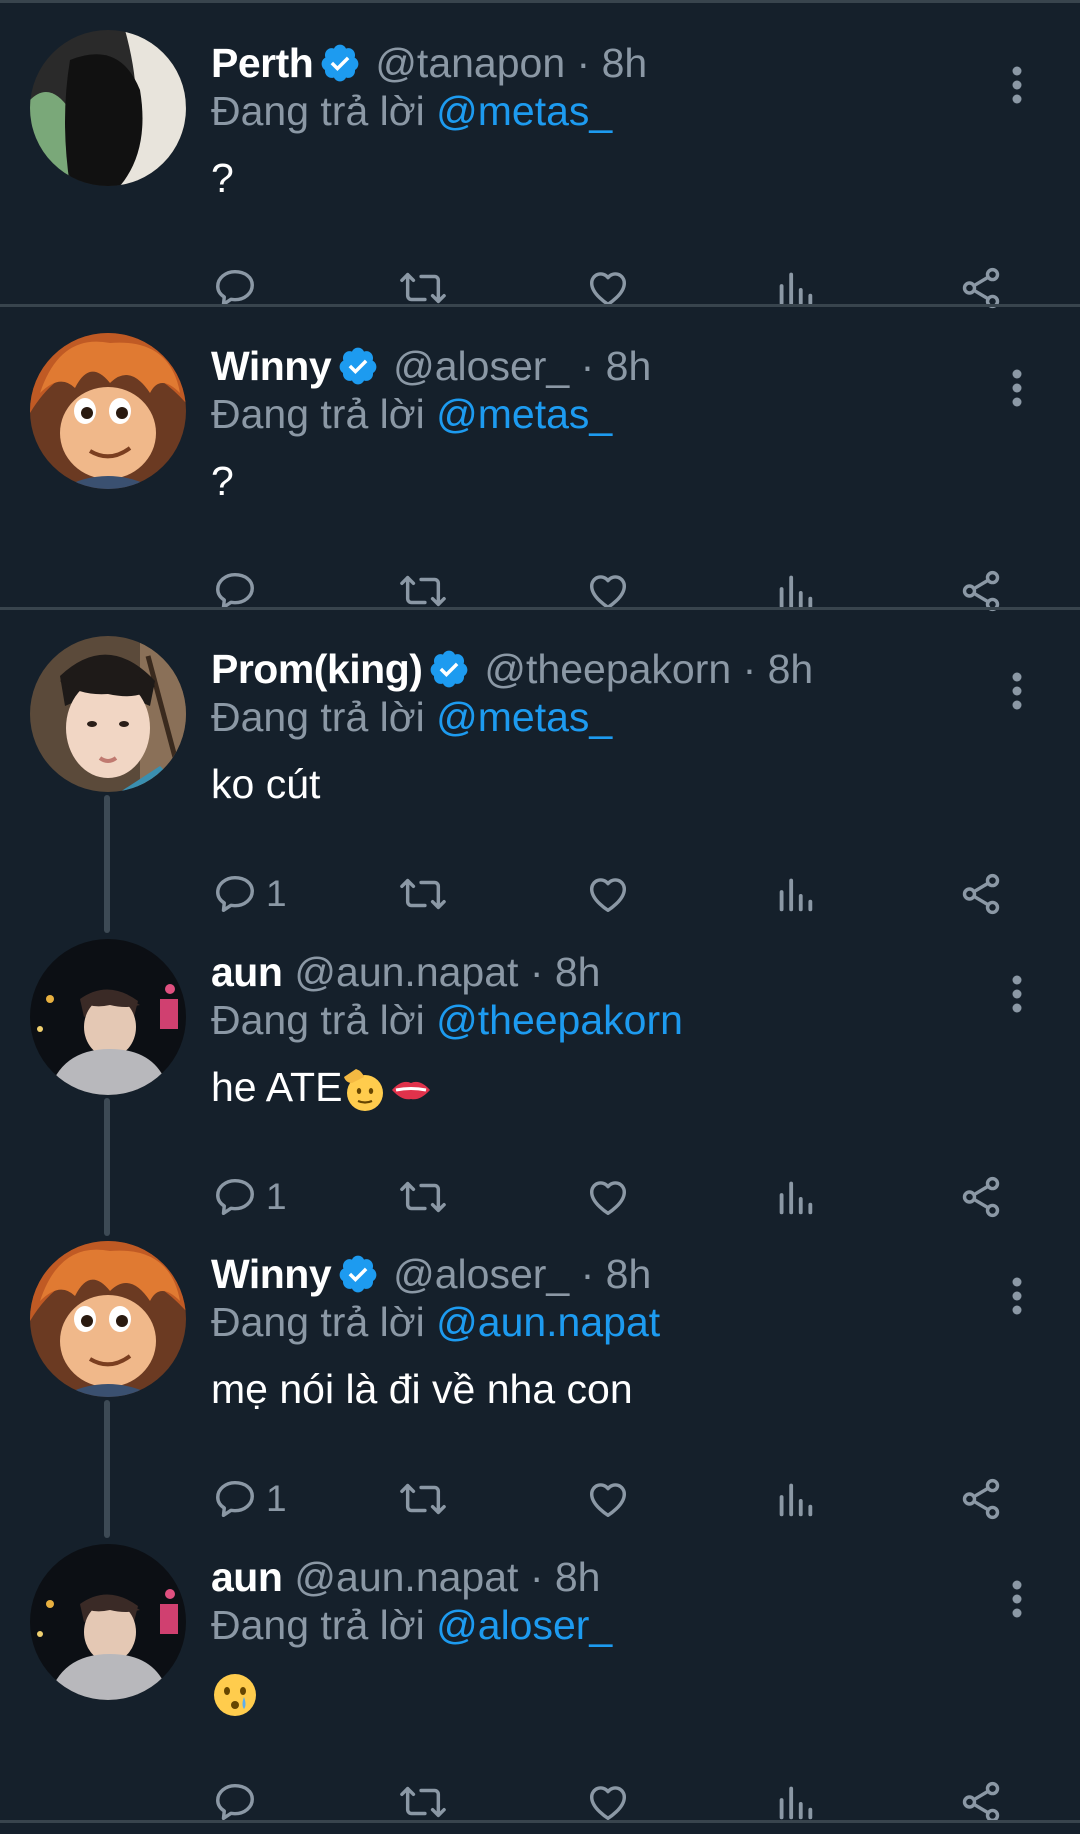 This screenshot has height=1834, width=1080. Describe the element at coordinates (222, 178) in the screenshot. I see `tweet-text: ?` at that location.